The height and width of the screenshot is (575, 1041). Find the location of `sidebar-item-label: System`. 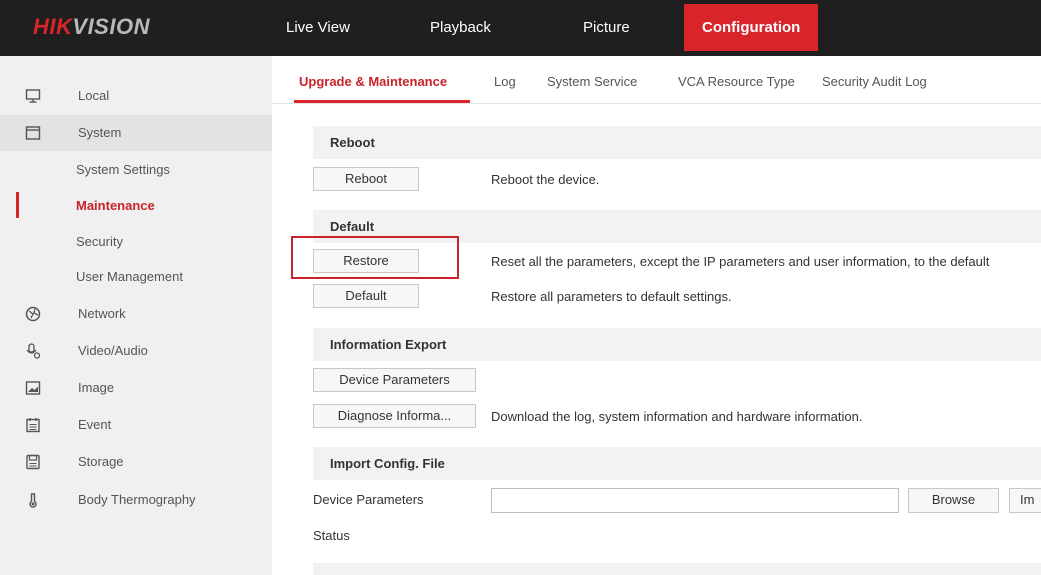

sidebar-item-label: System is located at coordinates (100, 132).